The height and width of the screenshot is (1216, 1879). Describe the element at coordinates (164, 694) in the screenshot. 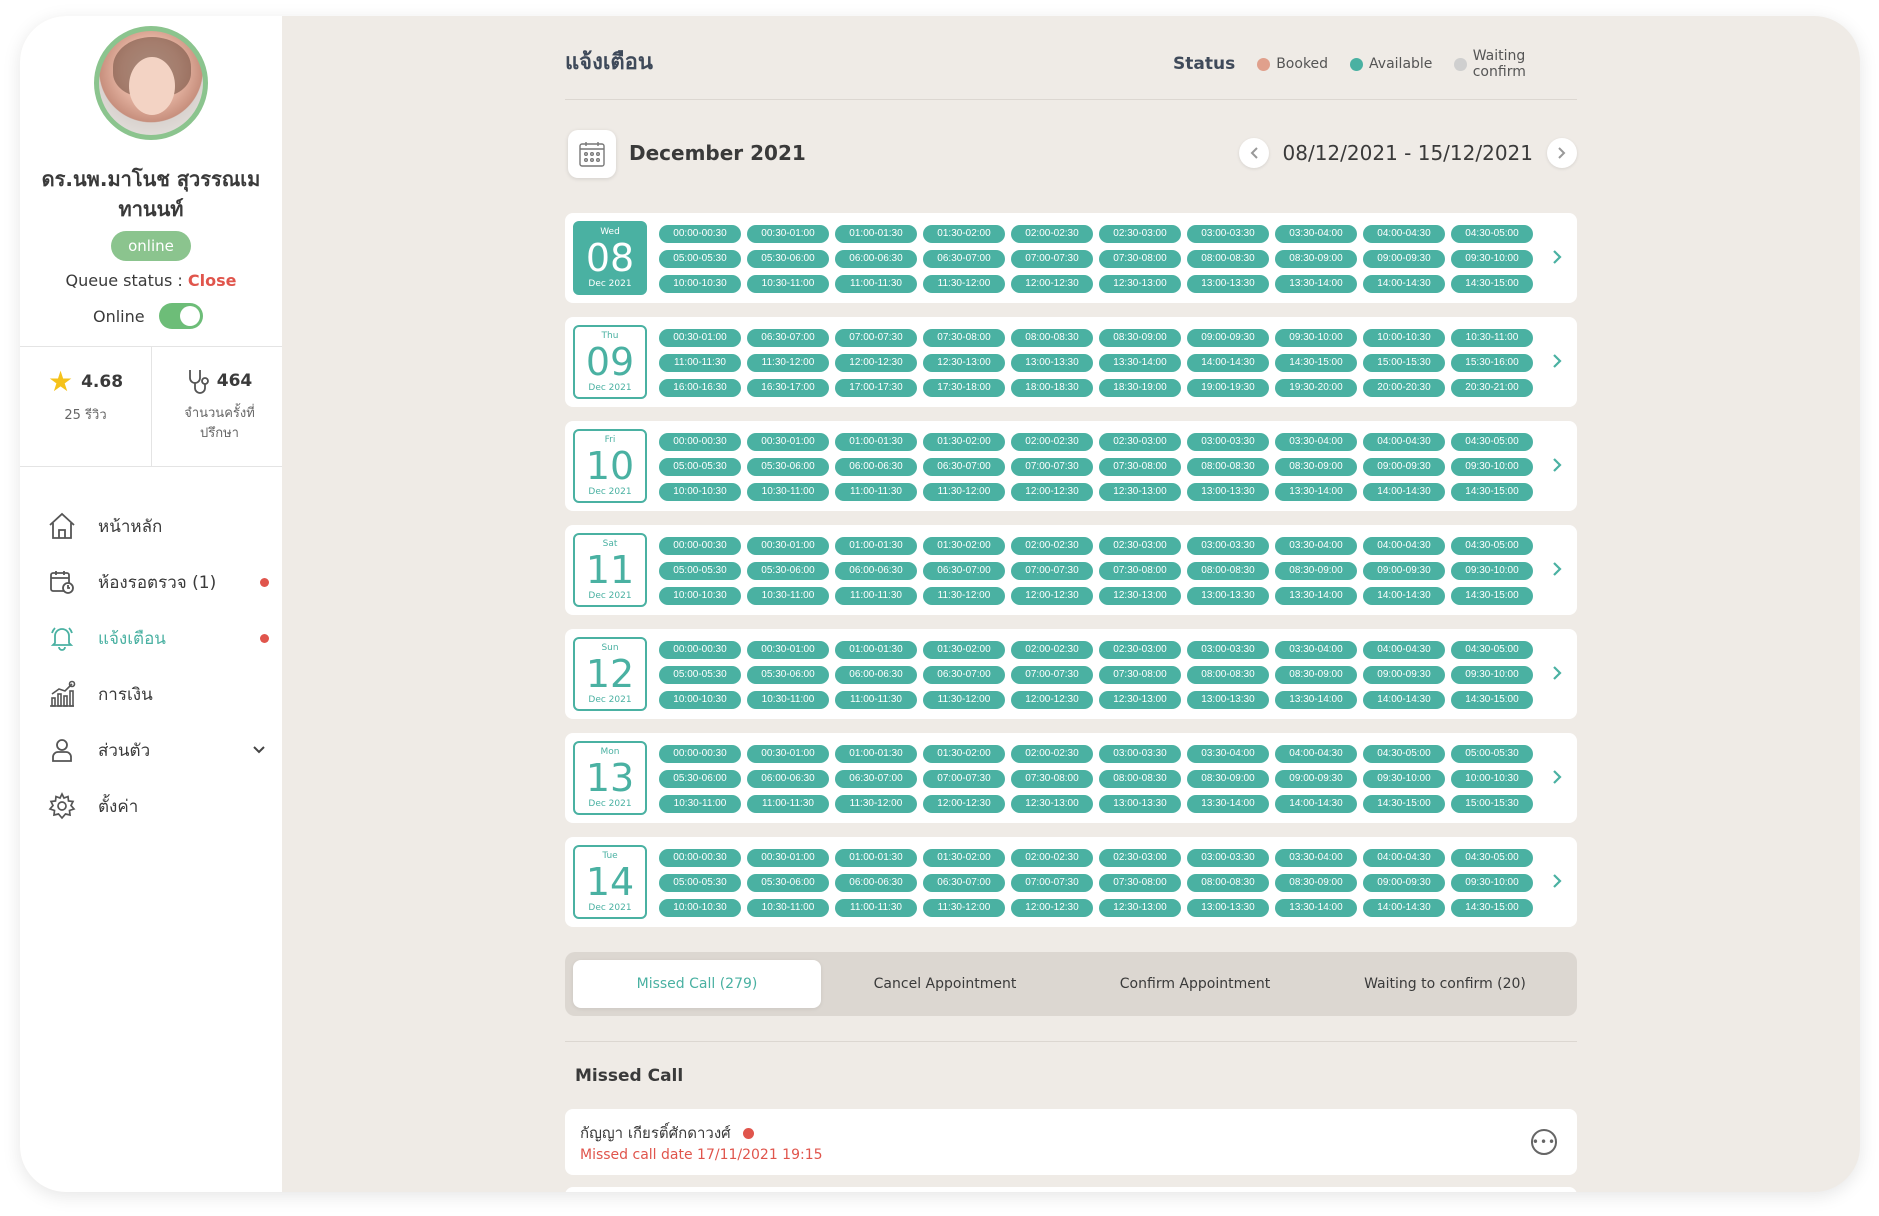

I see `sidebar-item-finance: การเงิน` at that location.